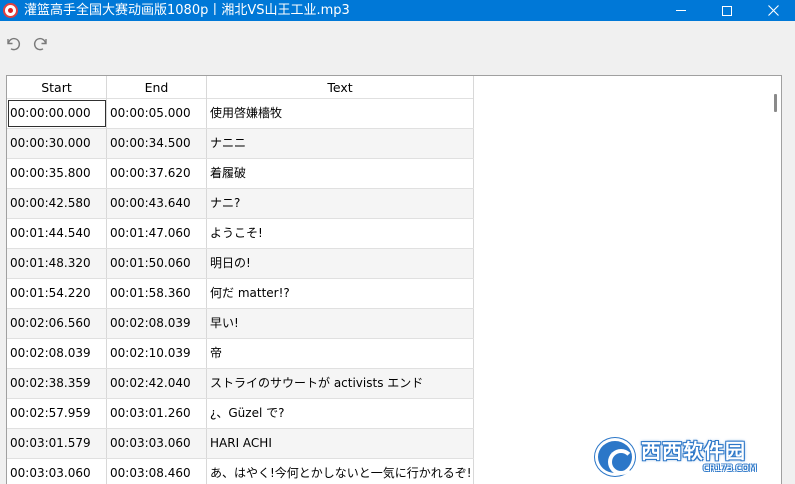  I want to click on table-row: 00:01:48.320 00:01:50.060 明日の!, so click(240, 264).